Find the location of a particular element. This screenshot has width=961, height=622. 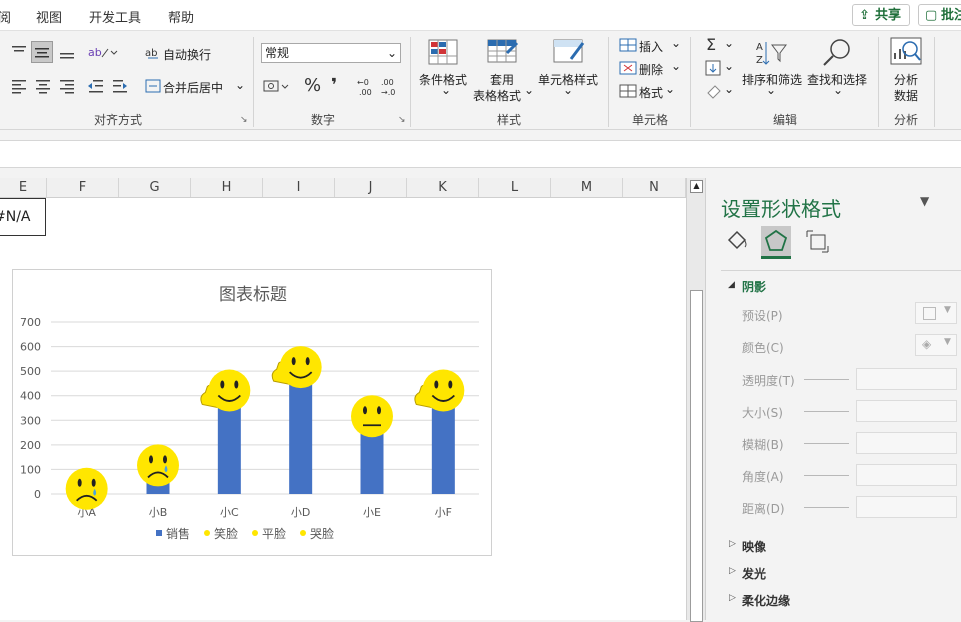

size-slider is located at coordinates (826, 411).